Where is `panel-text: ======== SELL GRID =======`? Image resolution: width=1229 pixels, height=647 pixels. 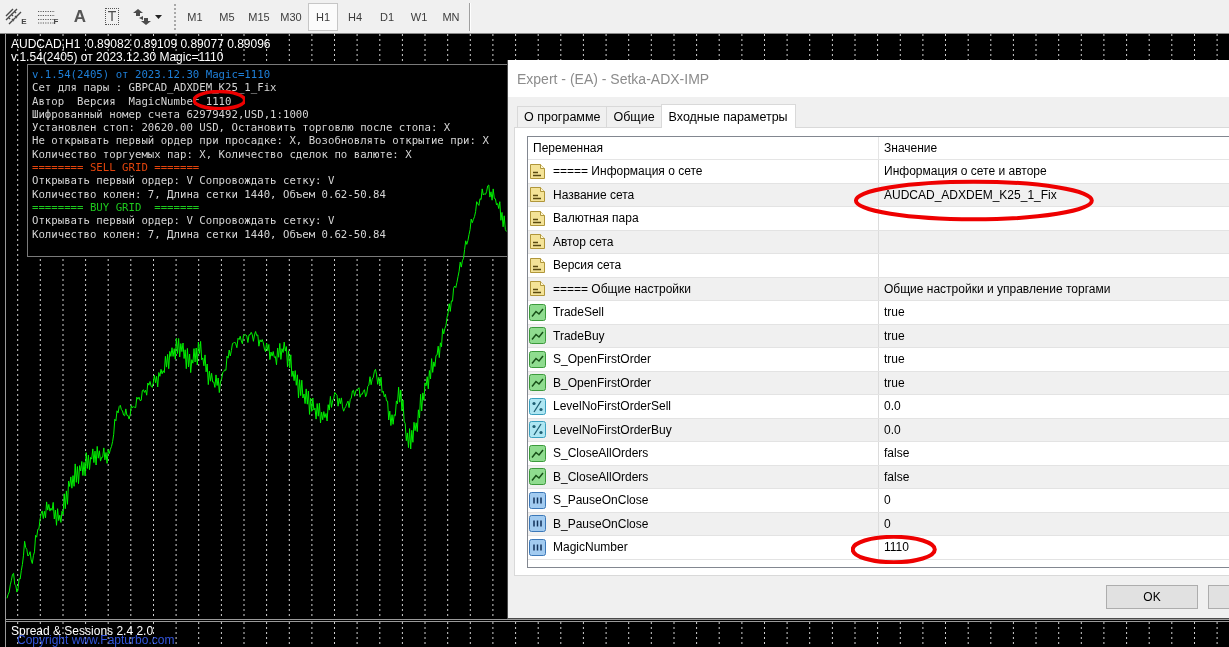 panel-text: ======== SELL GRID ======= is located at coordinates (116, 168).